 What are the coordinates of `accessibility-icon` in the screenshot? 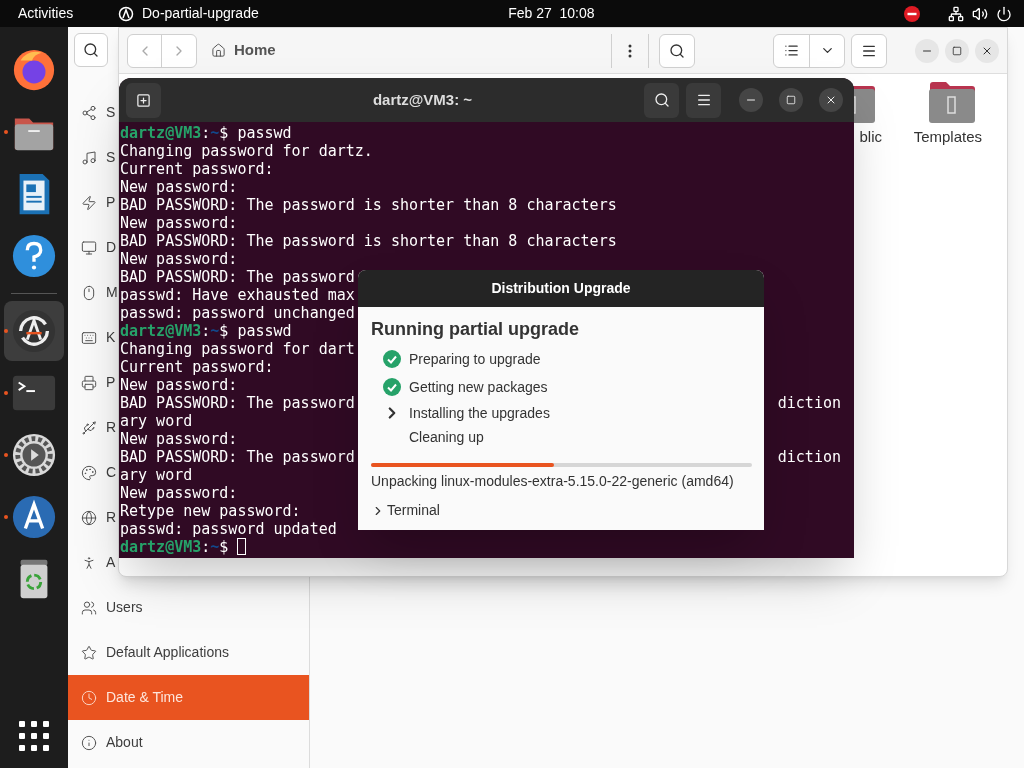 It's located at (89, 562).